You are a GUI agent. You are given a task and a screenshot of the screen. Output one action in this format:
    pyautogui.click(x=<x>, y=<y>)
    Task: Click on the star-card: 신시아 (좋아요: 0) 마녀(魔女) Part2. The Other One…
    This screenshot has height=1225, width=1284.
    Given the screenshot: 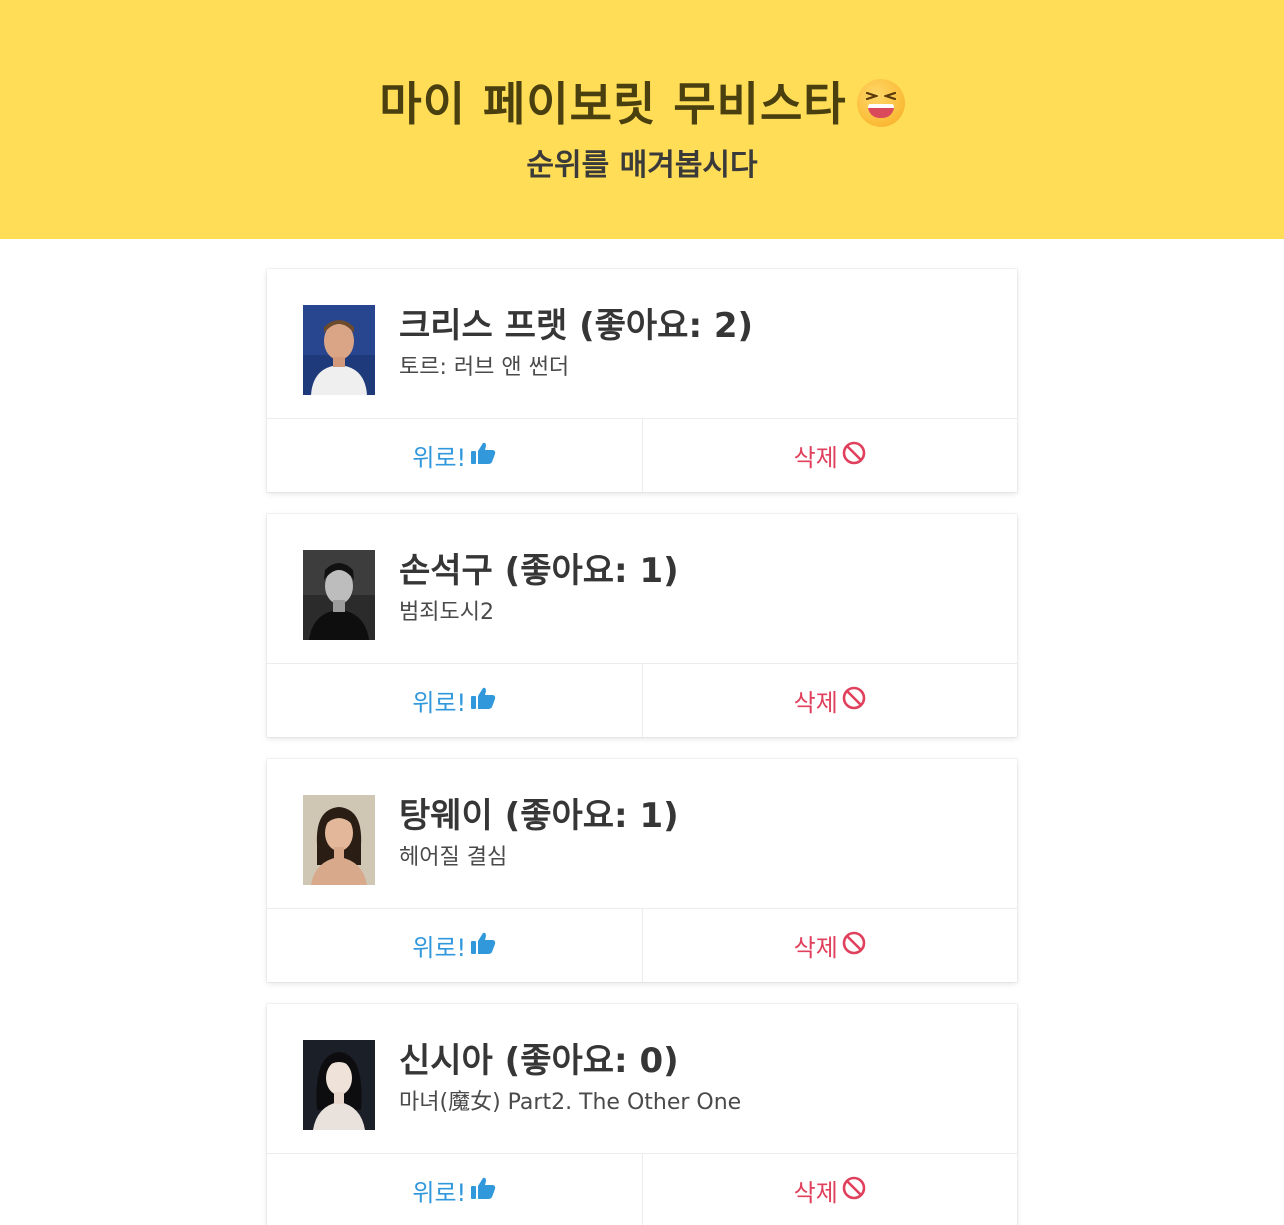 What is the action you would take?
    pyautogui.click(x=642, y=1114)
    